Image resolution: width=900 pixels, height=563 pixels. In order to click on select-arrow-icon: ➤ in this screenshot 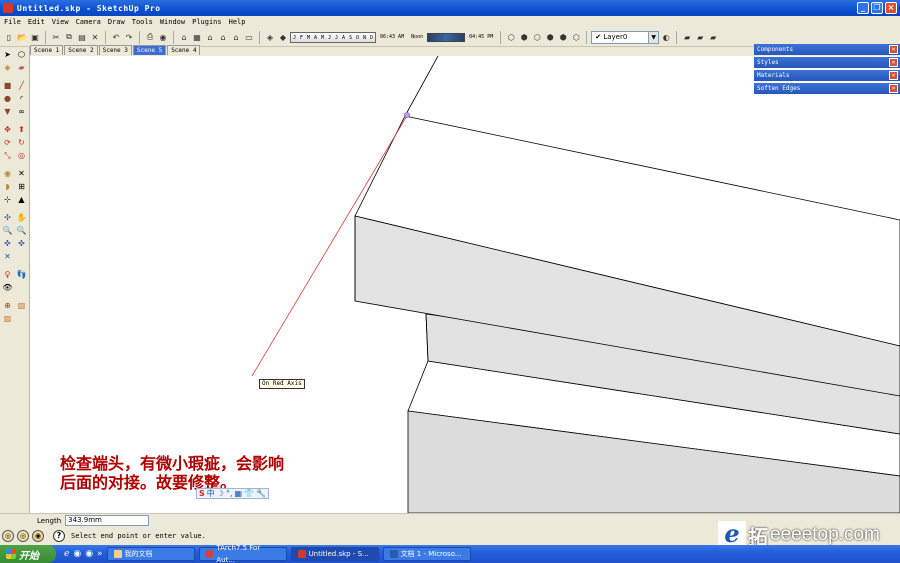, I will do `click(7, 54)`.